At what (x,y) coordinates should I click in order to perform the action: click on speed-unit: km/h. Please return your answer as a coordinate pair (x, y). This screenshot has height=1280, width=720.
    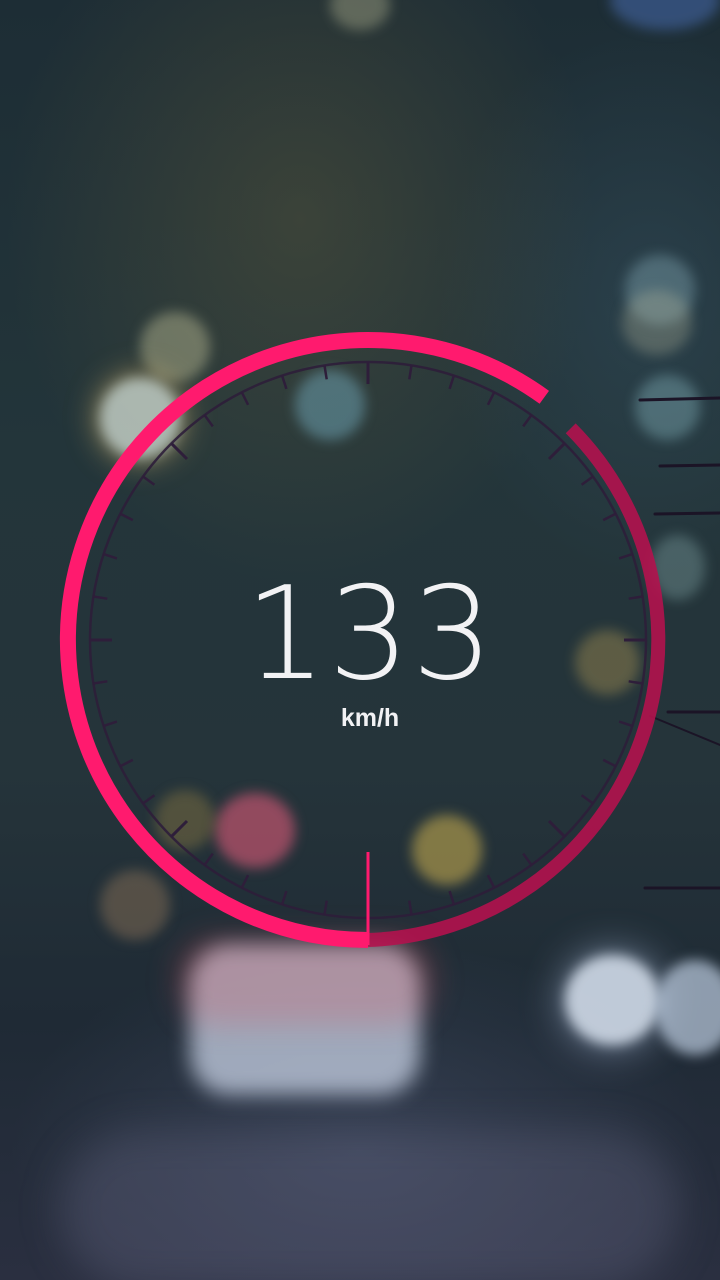
    Looking at the image, I should click on (370, 718).